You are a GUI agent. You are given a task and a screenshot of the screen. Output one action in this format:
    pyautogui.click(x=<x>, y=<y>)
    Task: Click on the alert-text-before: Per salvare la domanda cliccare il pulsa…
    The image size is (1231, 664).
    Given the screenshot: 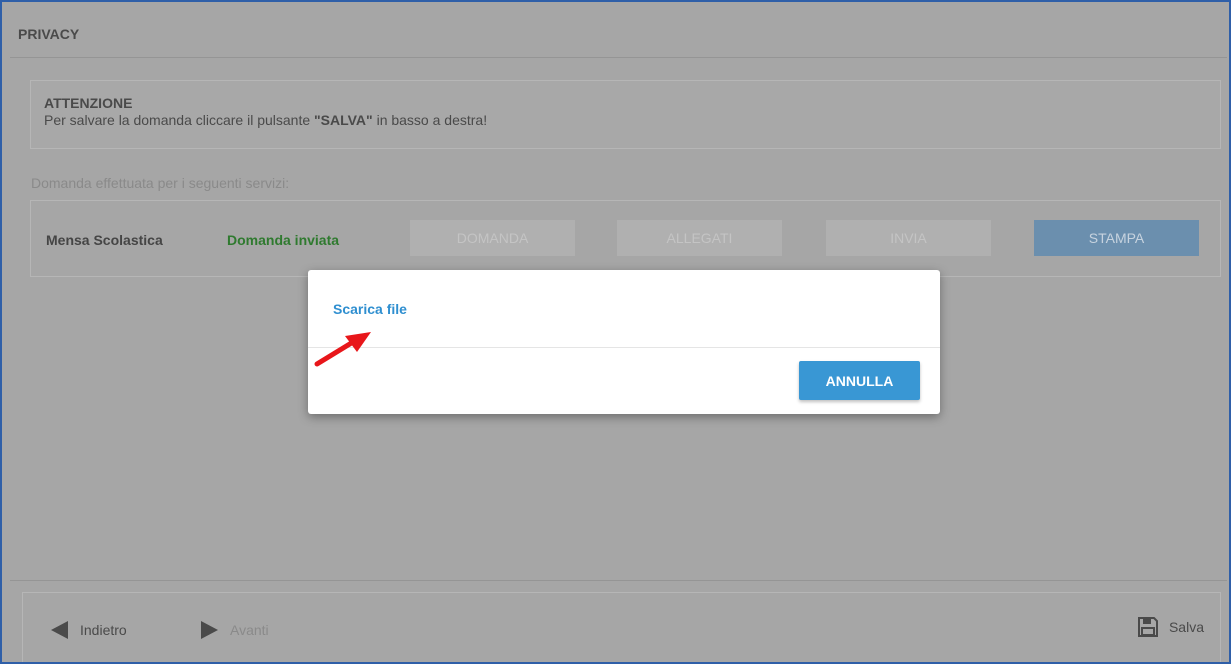 What is the action you would take?
    pyautogui.click(x=179, y=120)
    